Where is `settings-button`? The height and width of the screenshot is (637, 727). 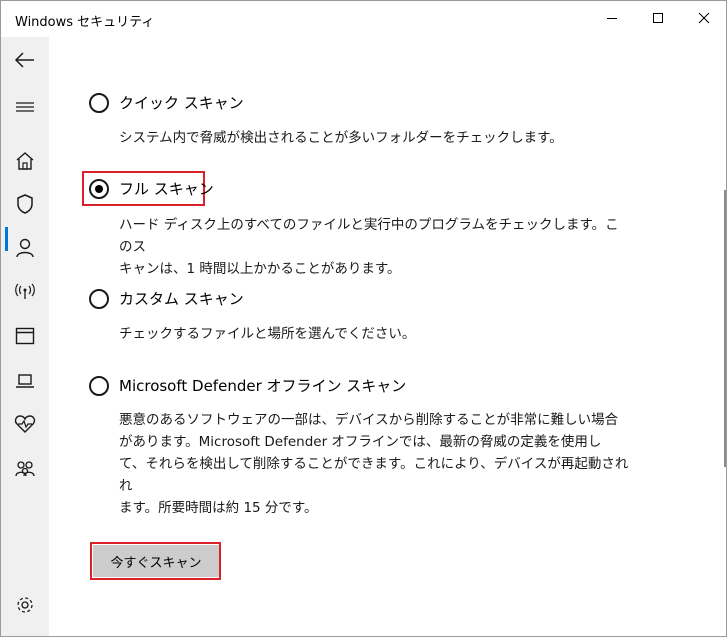 settings-button is located at coordinates (25, 605).